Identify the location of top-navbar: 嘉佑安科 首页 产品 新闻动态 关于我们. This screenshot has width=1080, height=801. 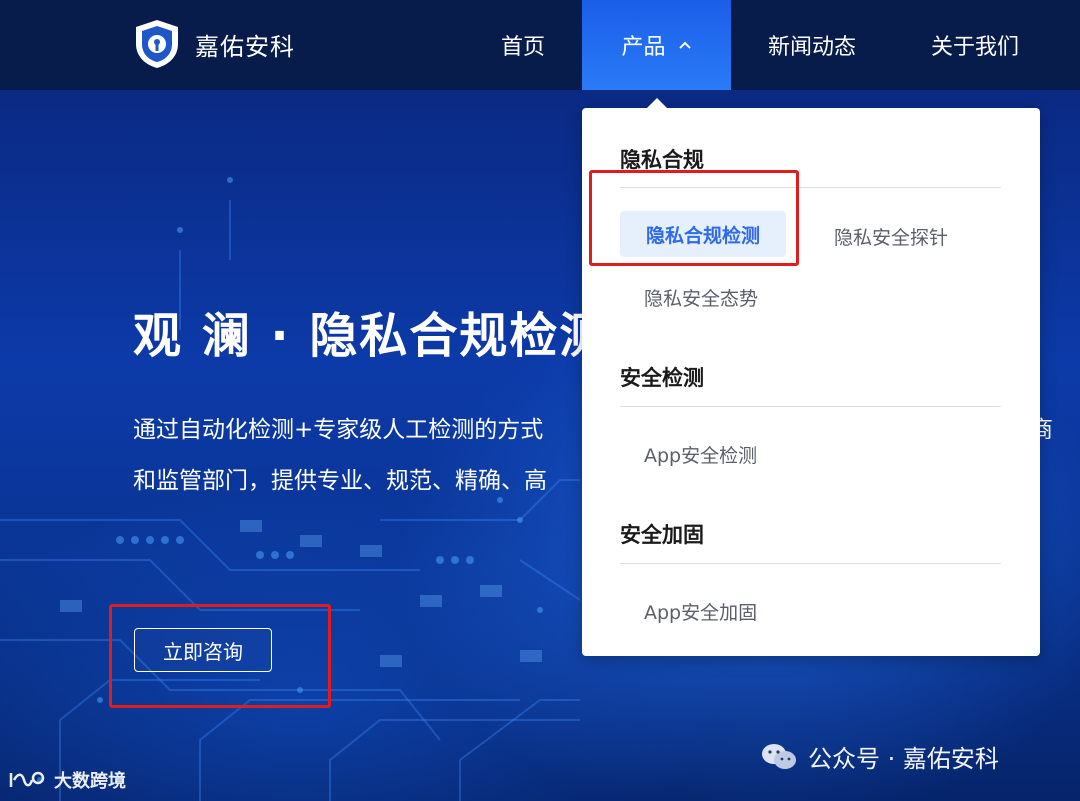
(540, 45).